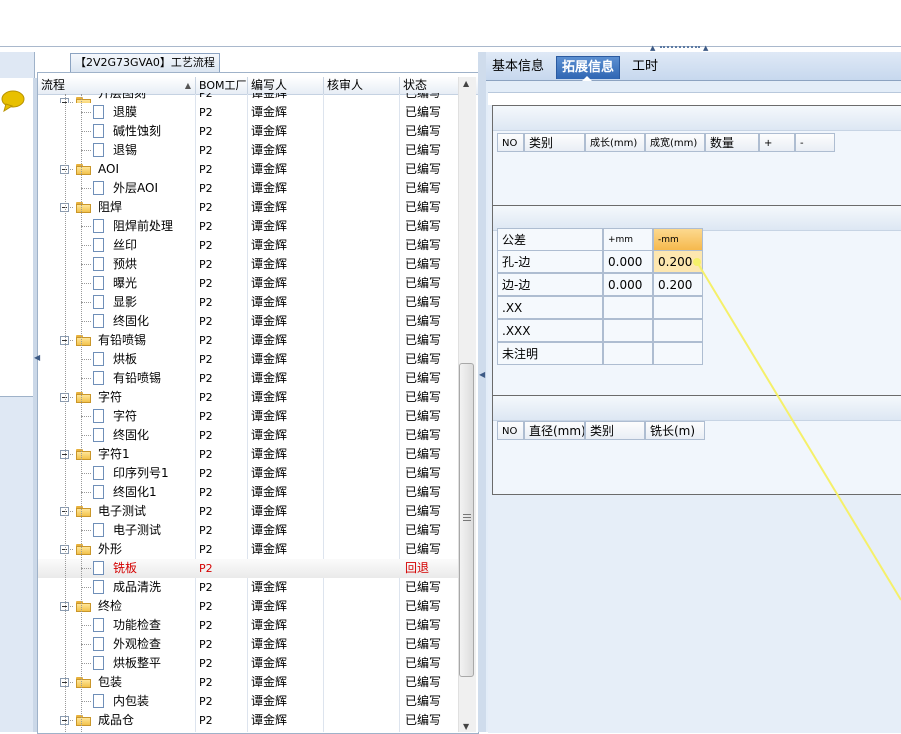  I want to click on tree-row: 外层AOI P2 谭金辉 已编写, so click(248, 188).